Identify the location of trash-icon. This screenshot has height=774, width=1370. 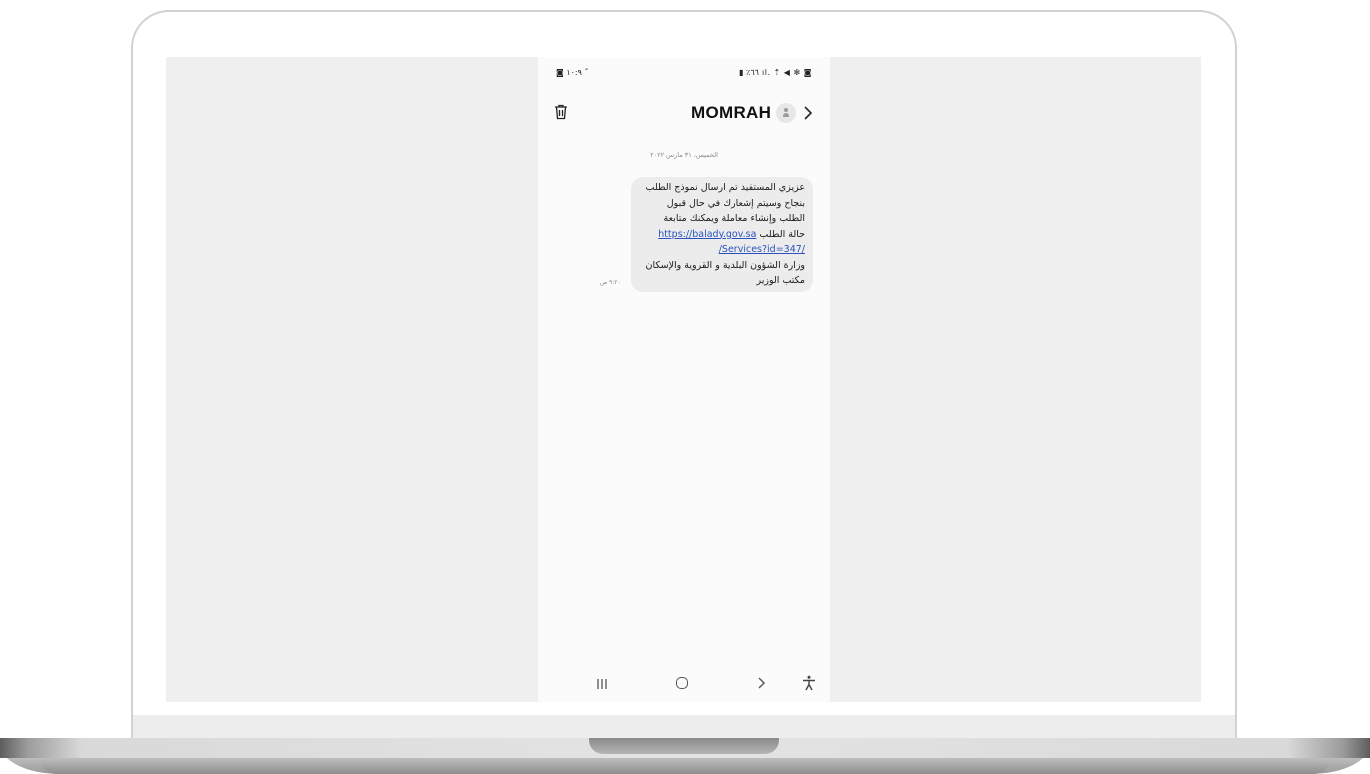
(561, 112).